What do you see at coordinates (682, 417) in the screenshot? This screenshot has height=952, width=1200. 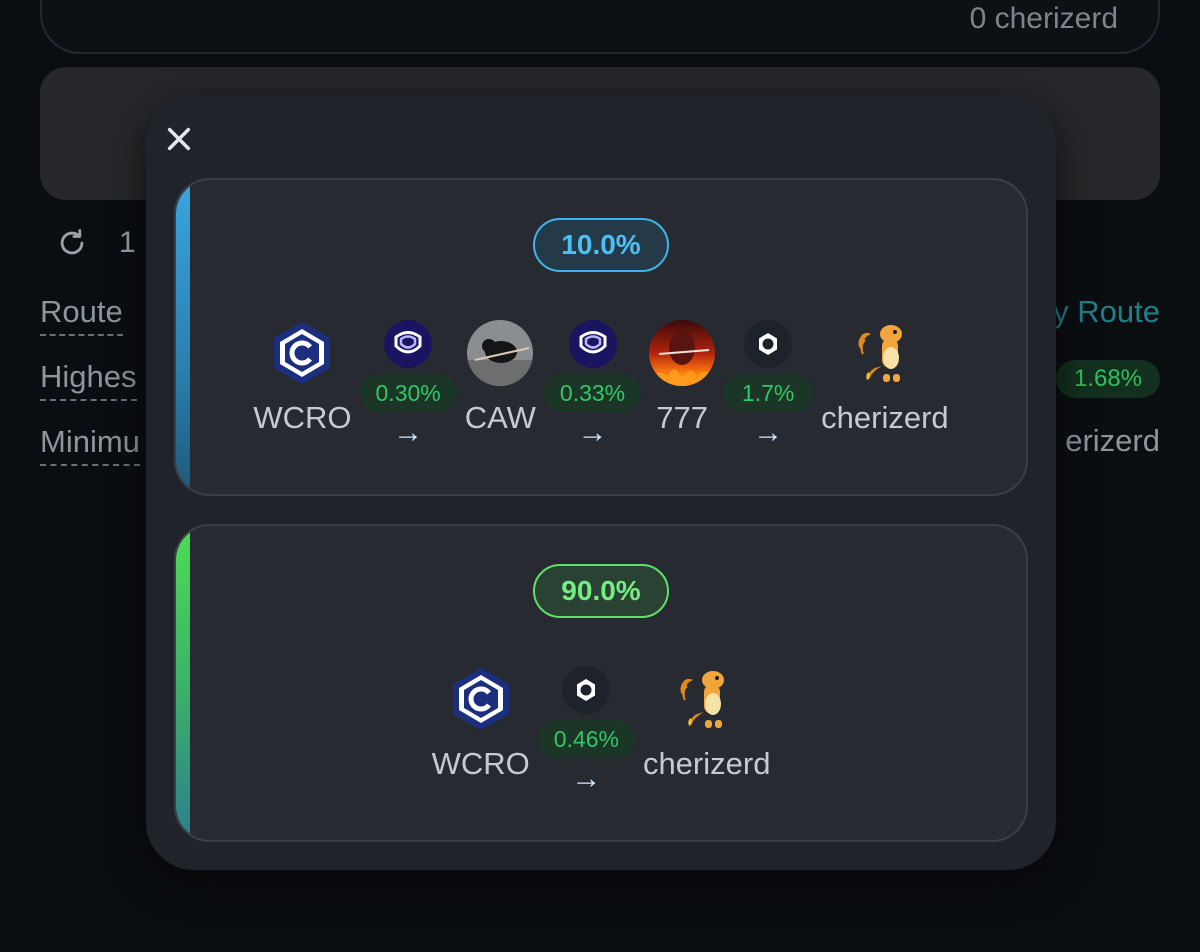 I see `token-name: 777` at bounding box center [682, 417].